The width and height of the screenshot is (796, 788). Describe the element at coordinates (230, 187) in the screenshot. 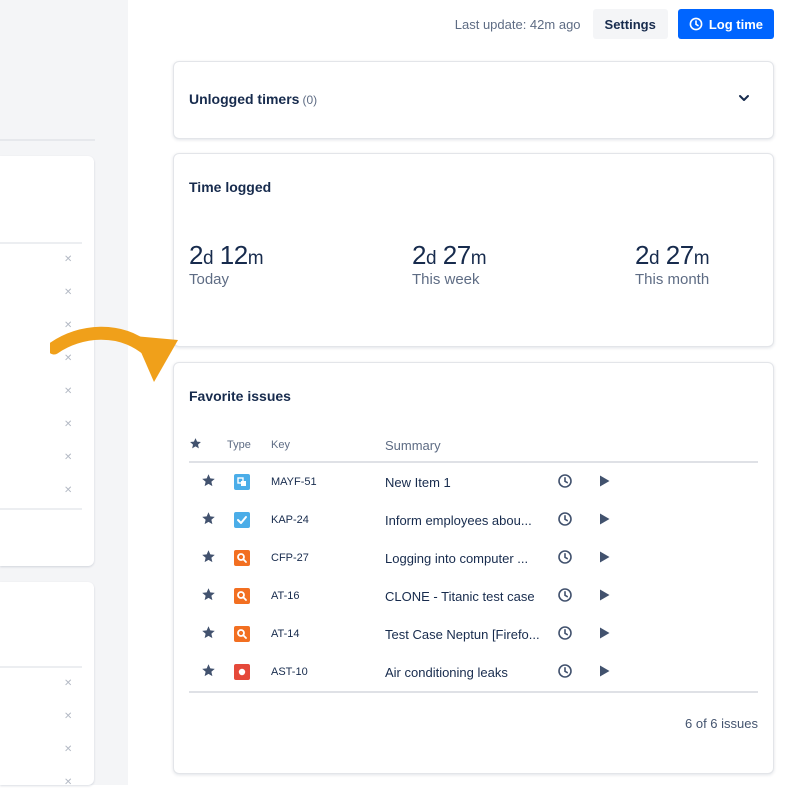

I see `time-logged-title: Time logged` at that location.